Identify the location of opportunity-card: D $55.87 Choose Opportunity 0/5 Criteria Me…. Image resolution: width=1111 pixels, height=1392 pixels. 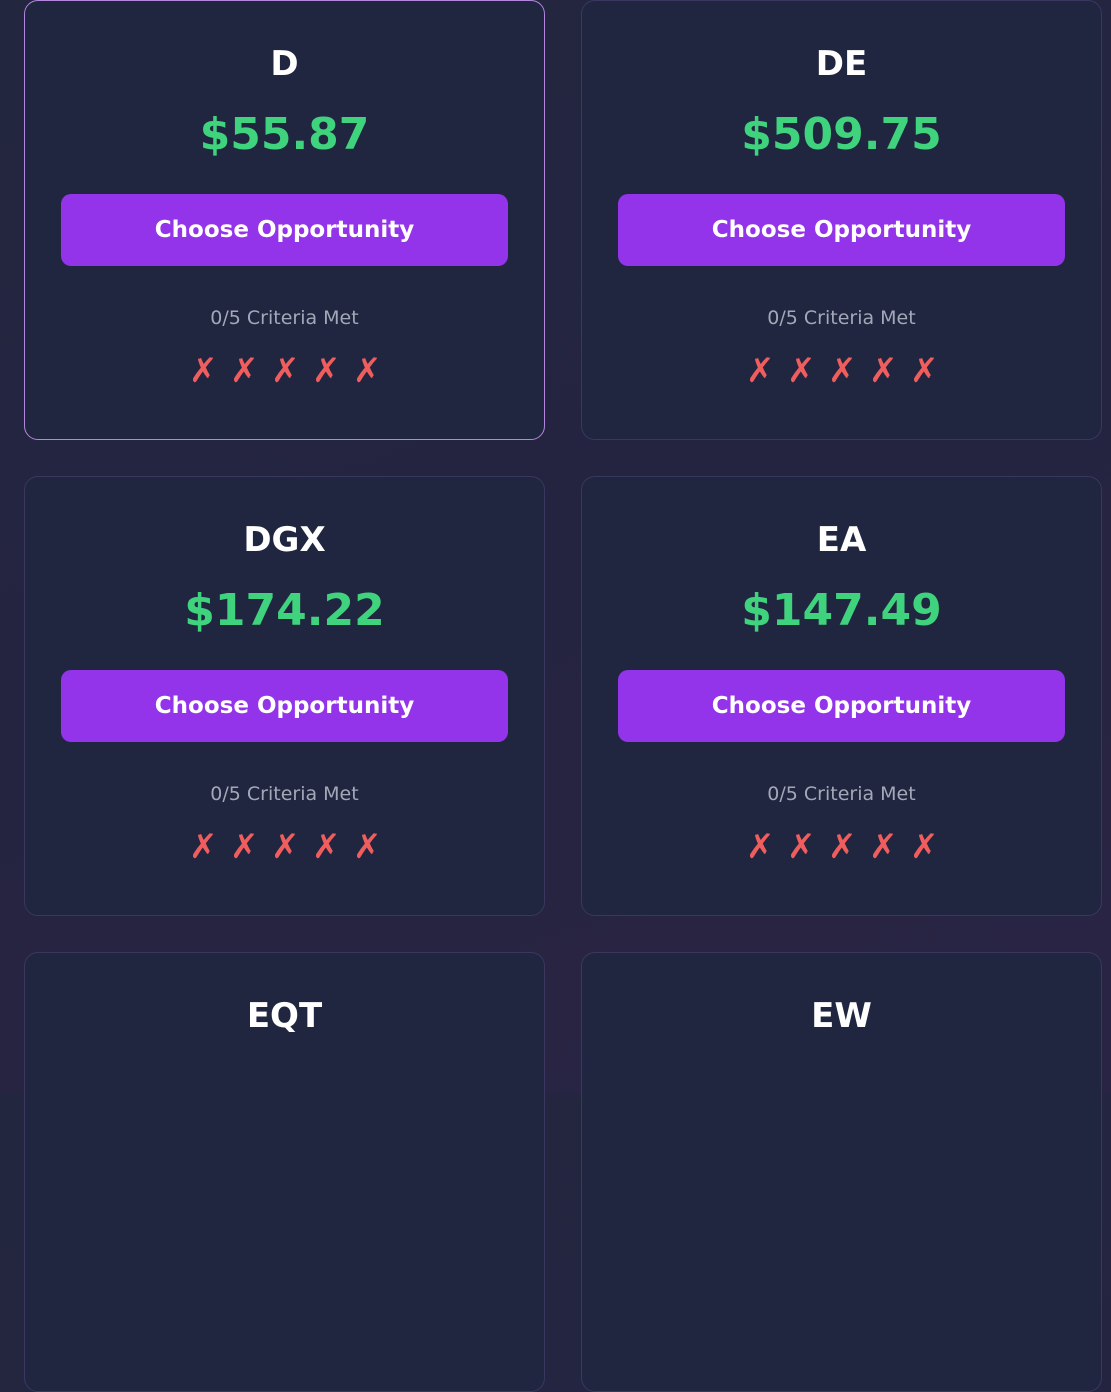
(284, 220).